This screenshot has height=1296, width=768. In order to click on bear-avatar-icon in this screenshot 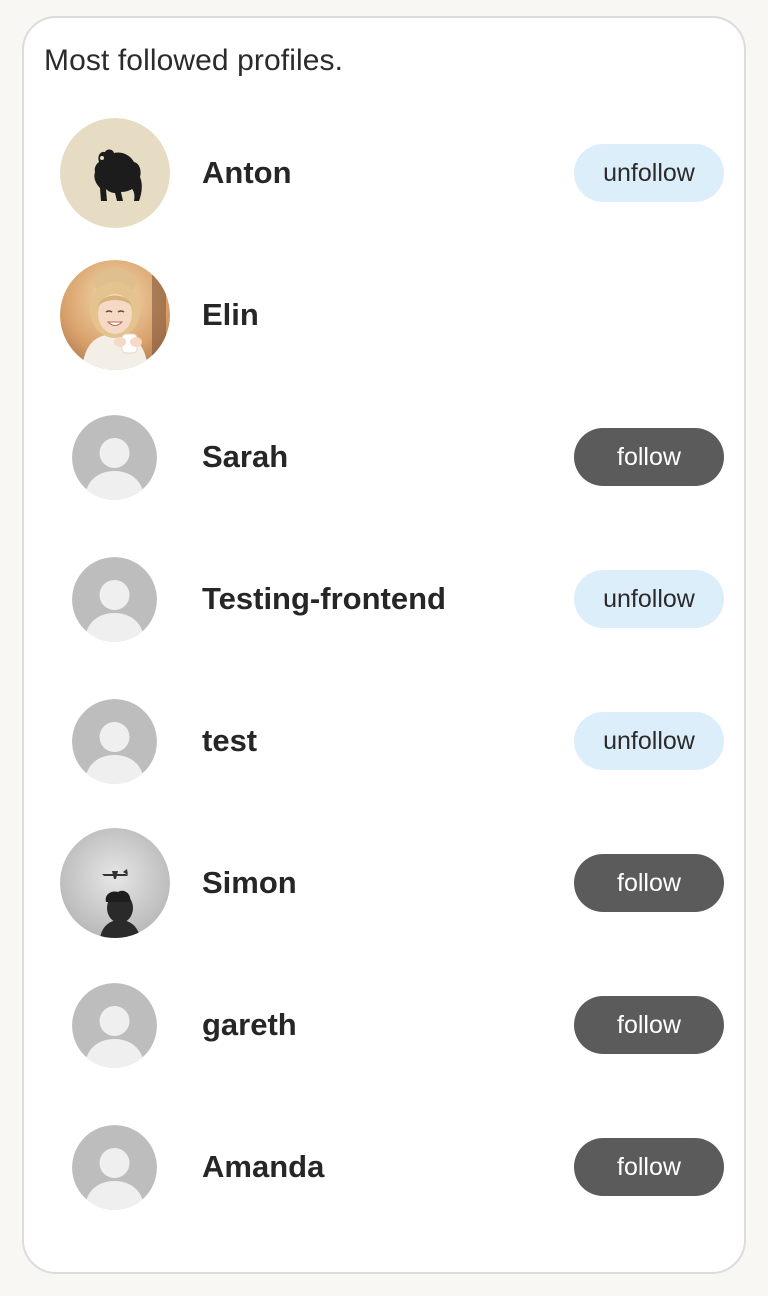, I will do `click(115, 173)`.